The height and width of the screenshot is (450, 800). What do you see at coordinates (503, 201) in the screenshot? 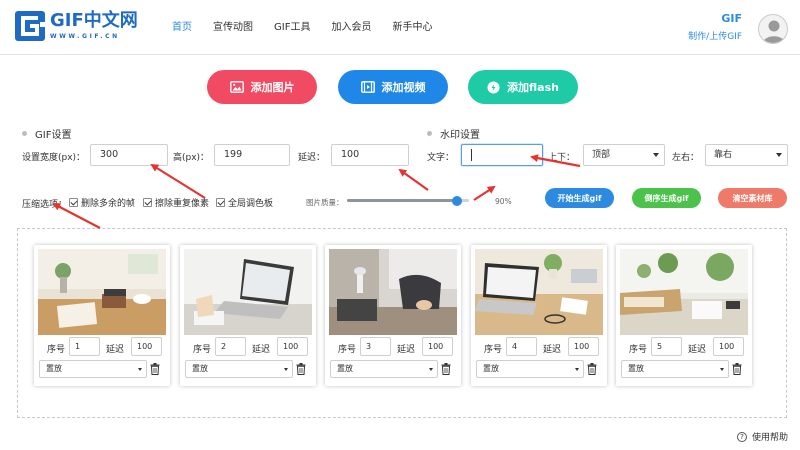
I see `quality-value: 90%` at bounding box center [503, 201].